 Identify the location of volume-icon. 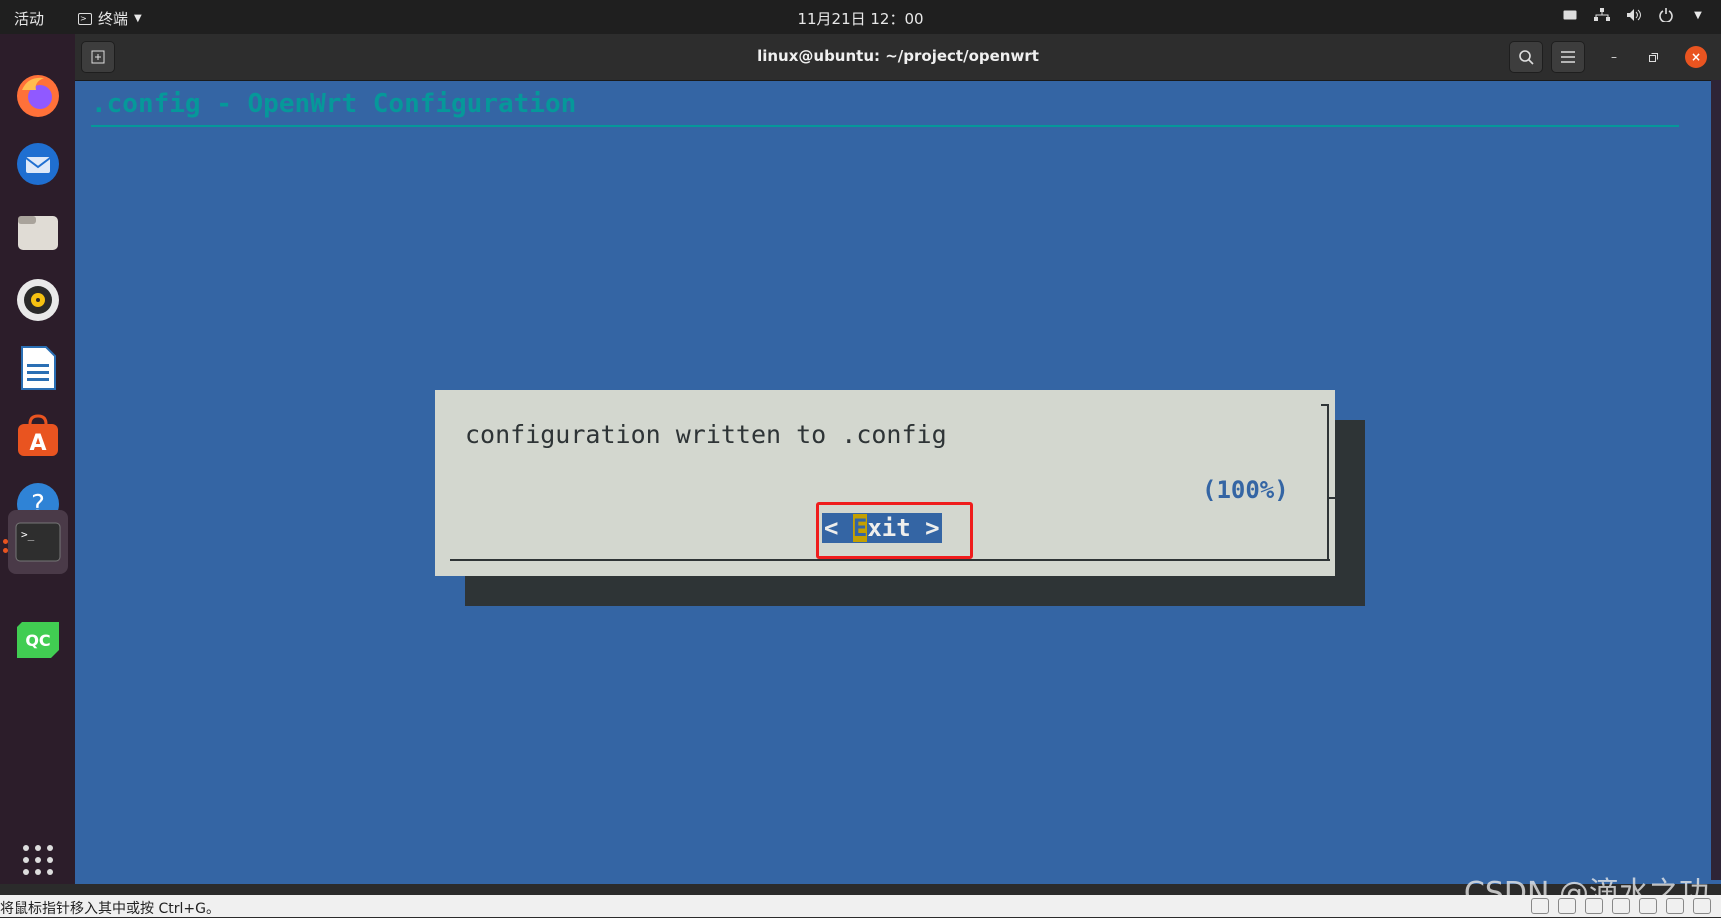
(1634, 15).